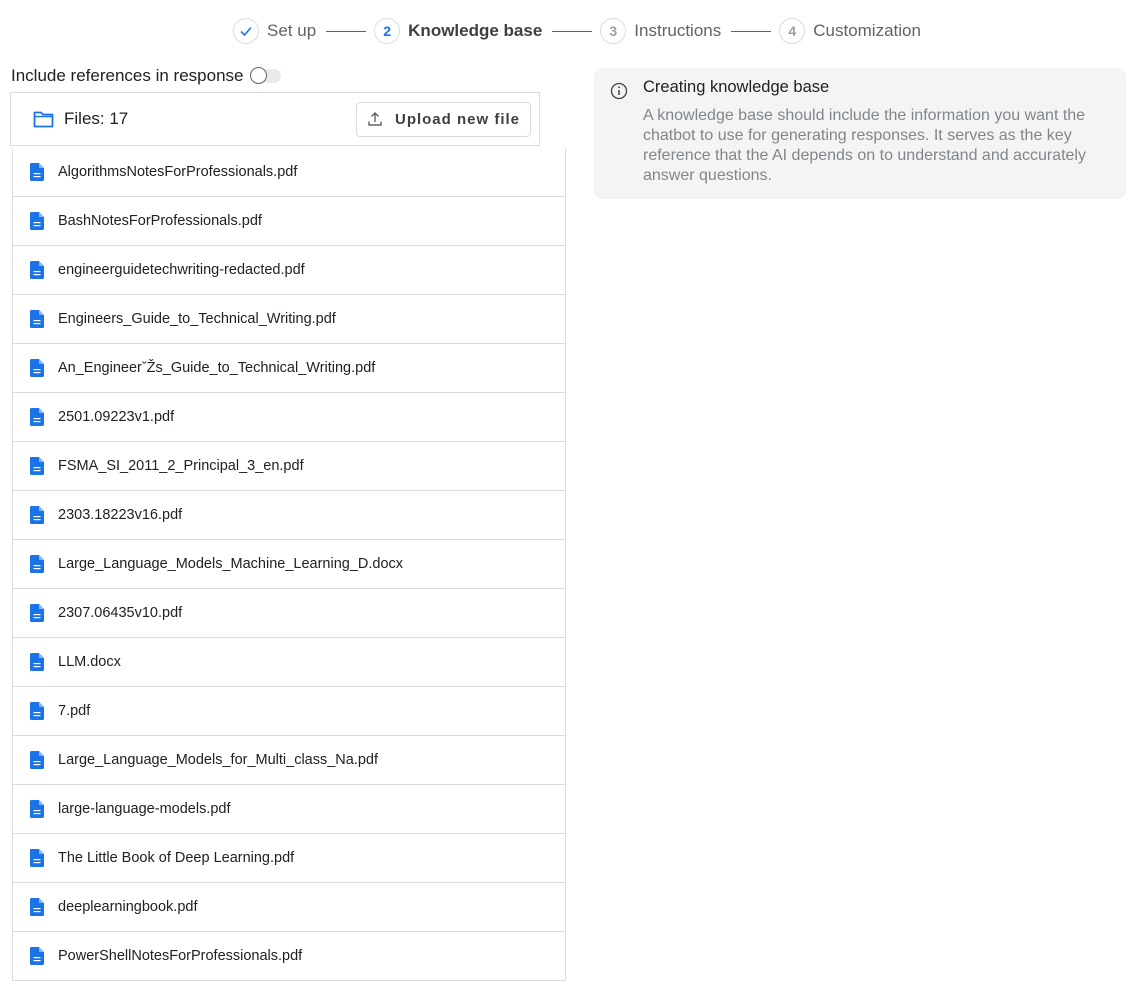  Describe the element at coordinates (387, 31) in the screenshot. I see `step-number: 2` at that location.